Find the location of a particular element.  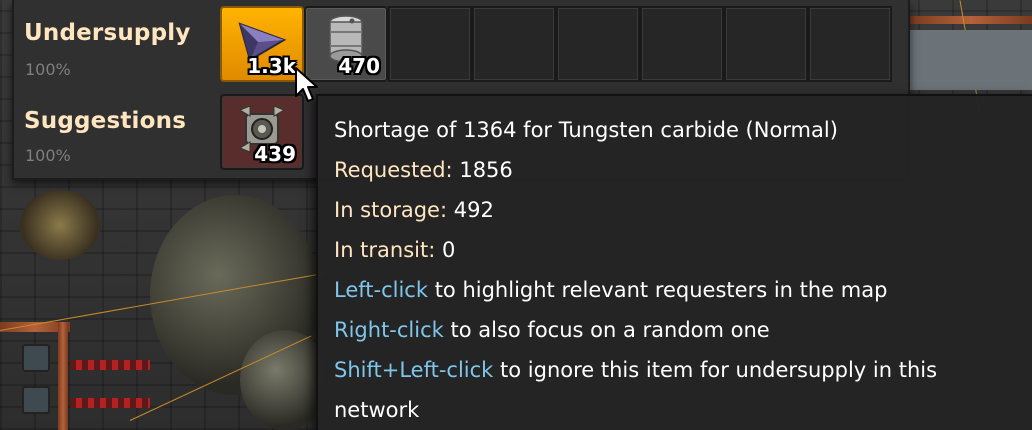

tooltip-requested: Requested: 1856 is located at coordinates (683, 170).